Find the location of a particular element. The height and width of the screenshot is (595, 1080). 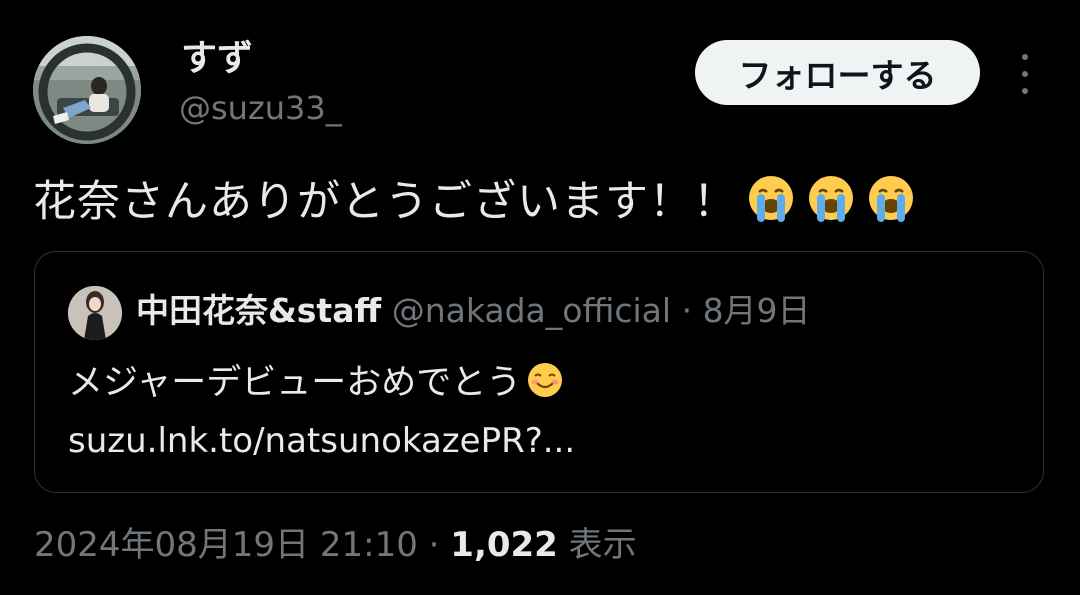

quote-author-avatar is located at coordinates (95, 313).